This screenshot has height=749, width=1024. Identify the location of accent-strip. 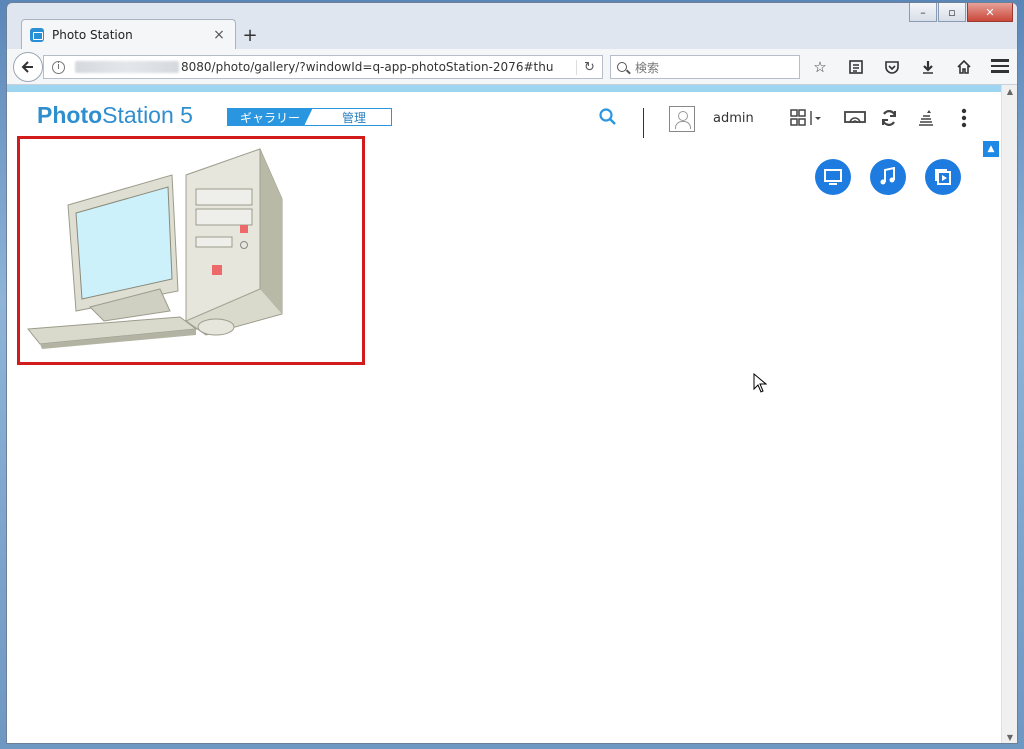
(505, 88).